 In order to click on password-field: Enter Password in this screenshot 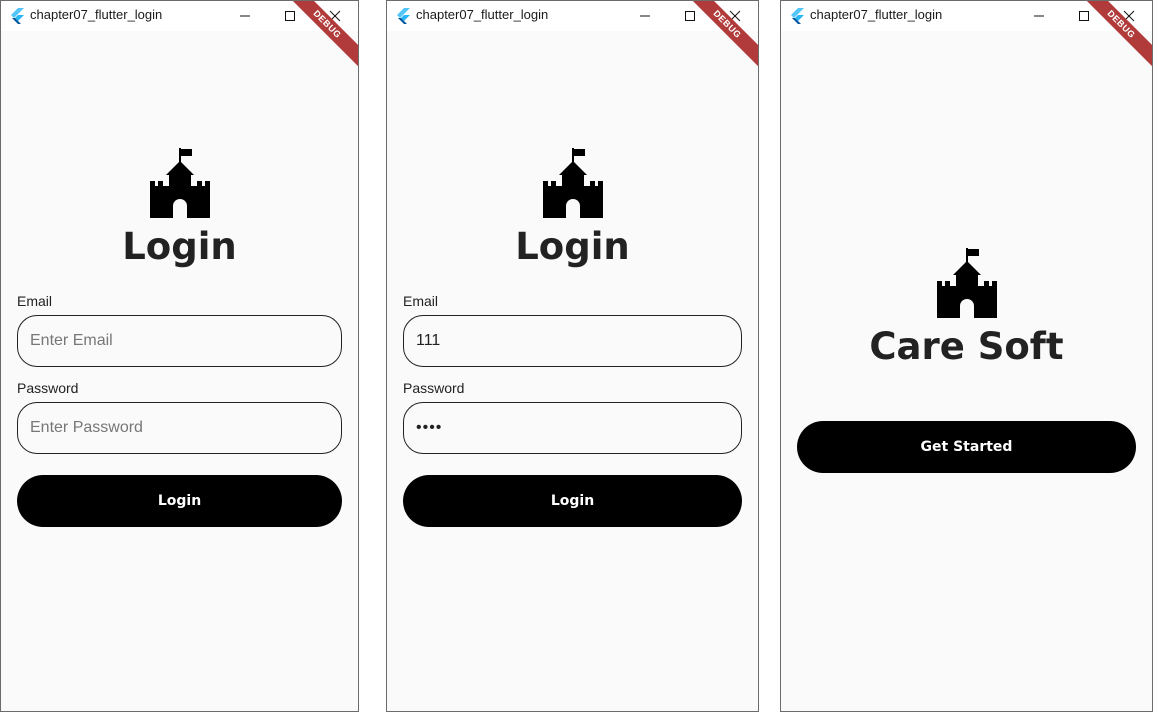, I will do `click(179, 428)`.